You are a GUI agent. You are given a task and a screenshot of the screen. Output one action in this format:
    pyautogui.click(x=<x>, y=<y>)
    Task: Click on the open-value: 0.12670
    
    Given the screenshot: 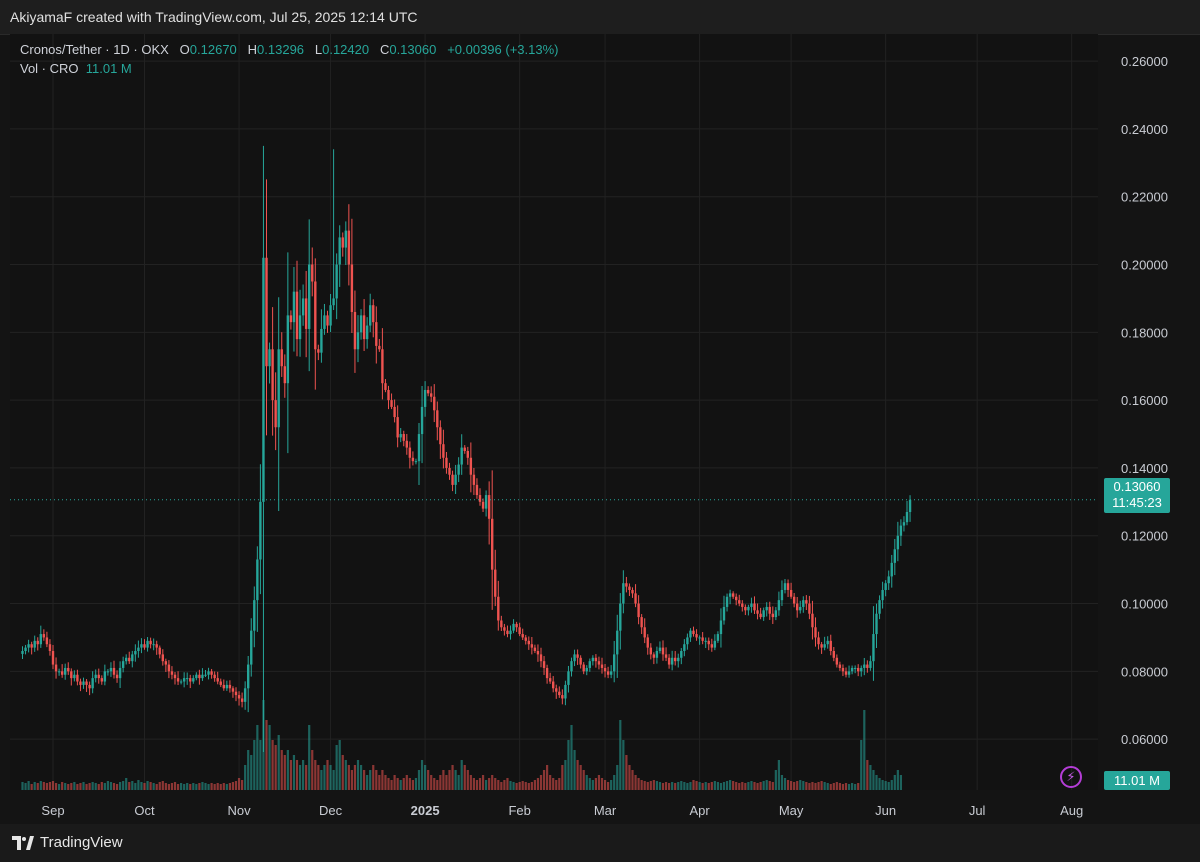 What is the action you would take?
    pyautogui.click(x=213, y=49)
    